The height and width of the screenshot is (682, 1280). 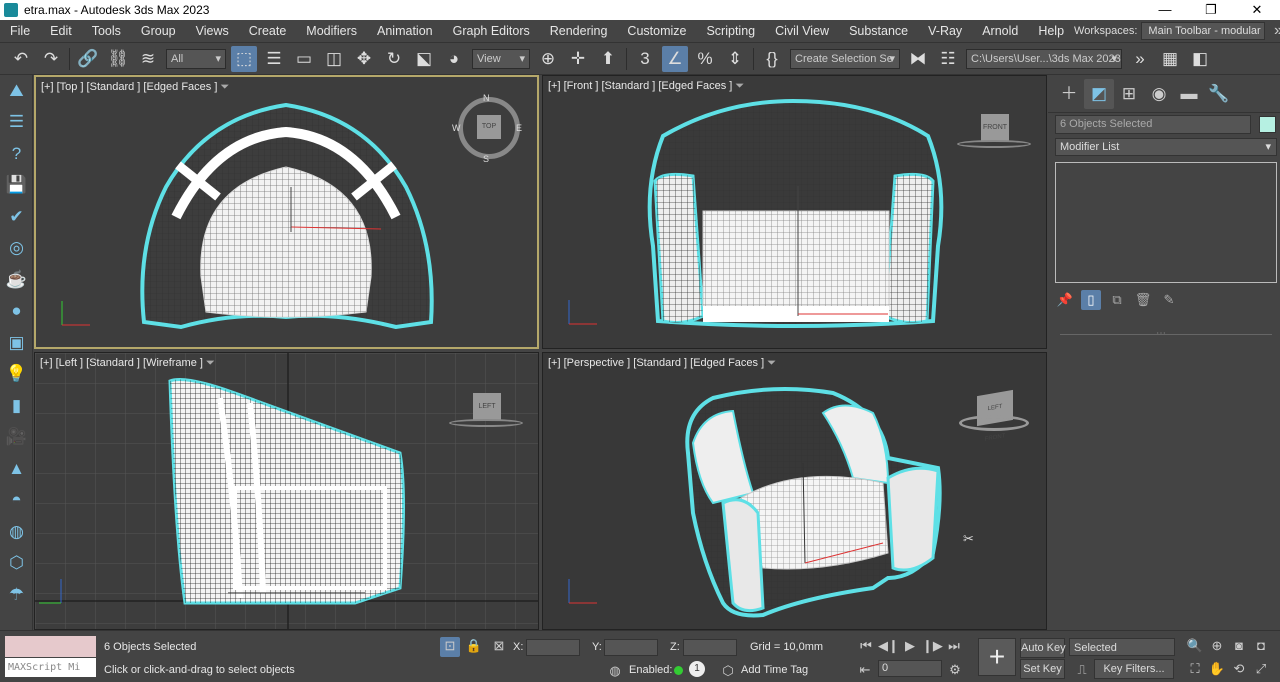 I want to click on unlink-icon: ⛓, so click(x=118, y=59).